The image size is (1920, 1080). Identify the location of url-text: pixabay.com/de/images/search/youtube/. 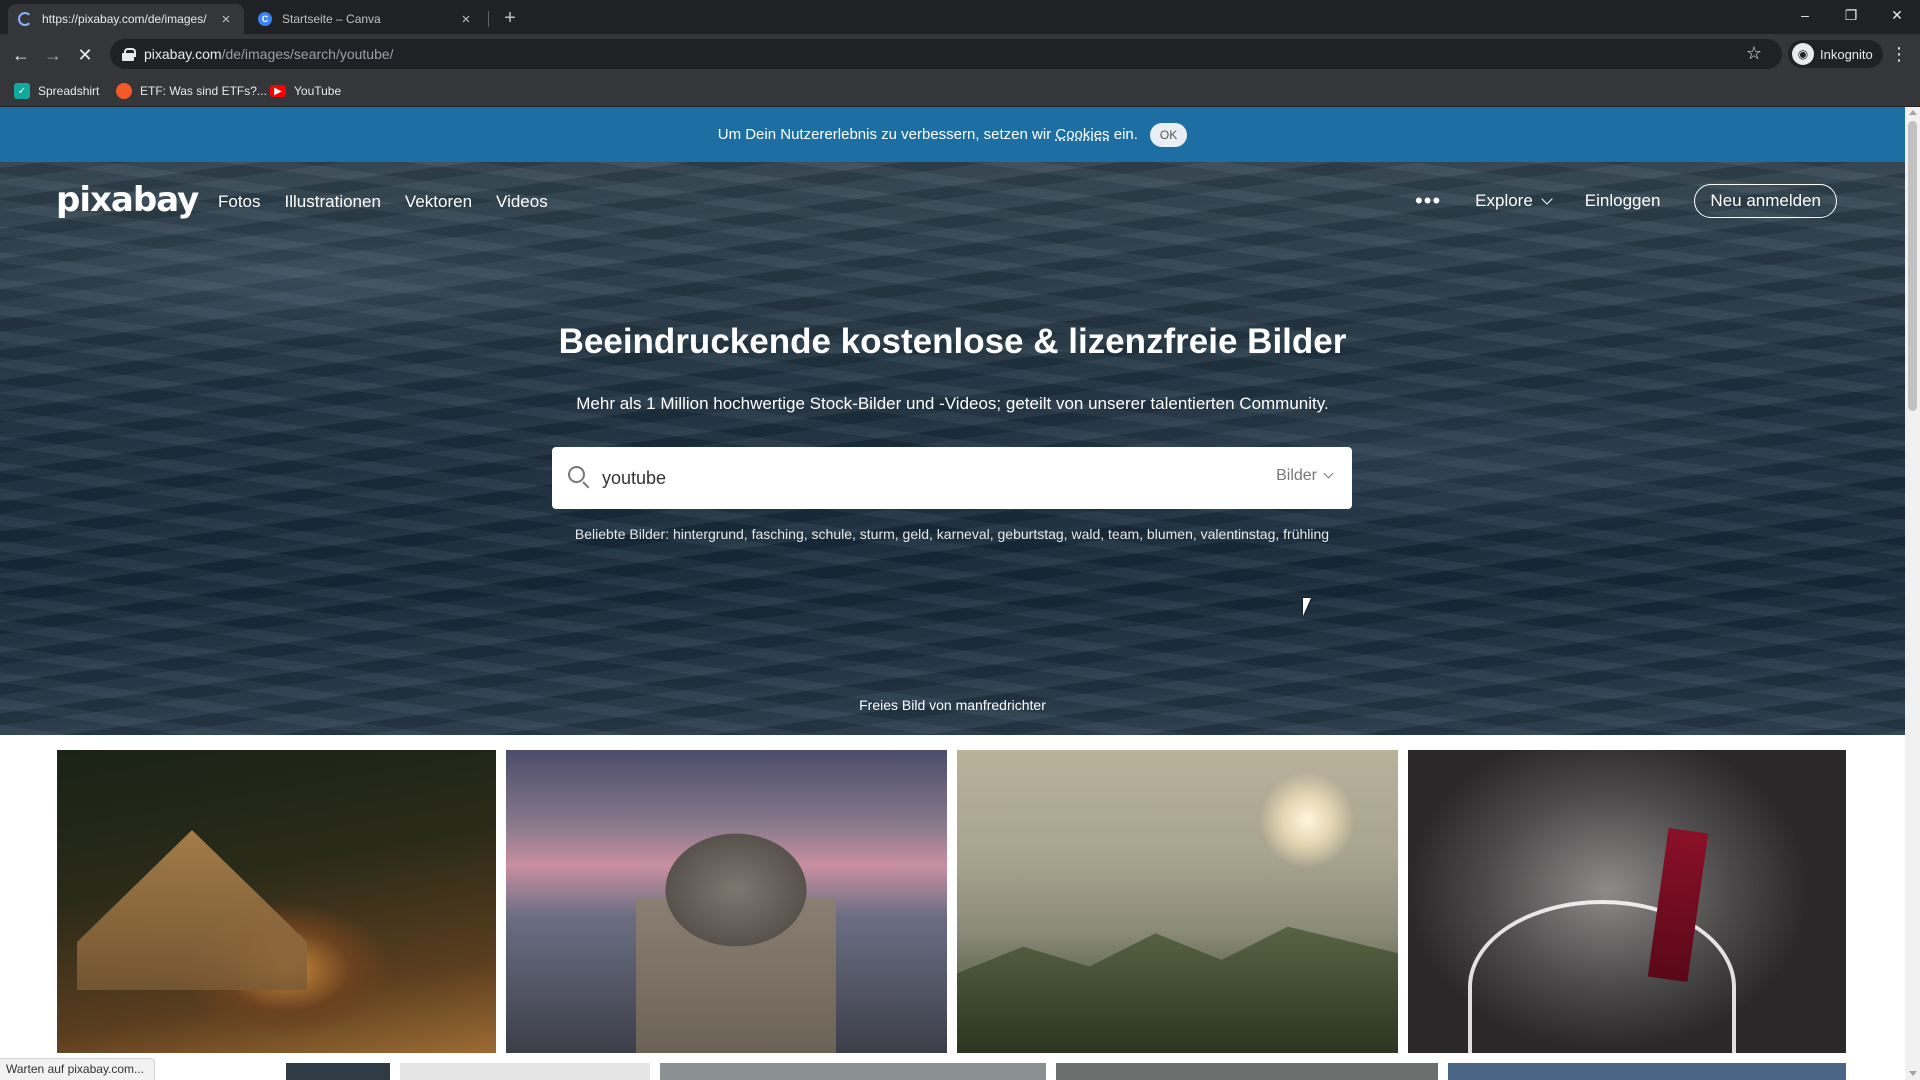
(269, 54).